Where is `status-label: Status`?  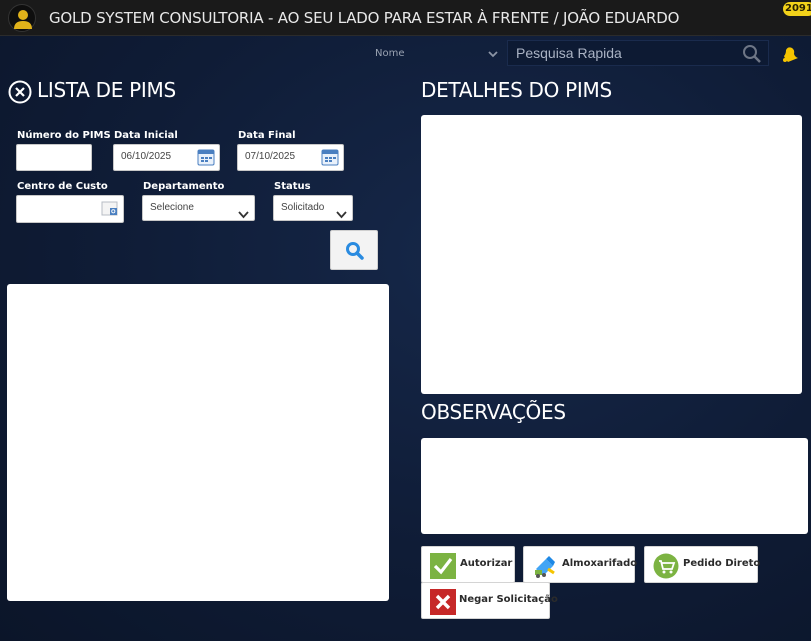
status-label: Status is located at coordinates (292, 186).